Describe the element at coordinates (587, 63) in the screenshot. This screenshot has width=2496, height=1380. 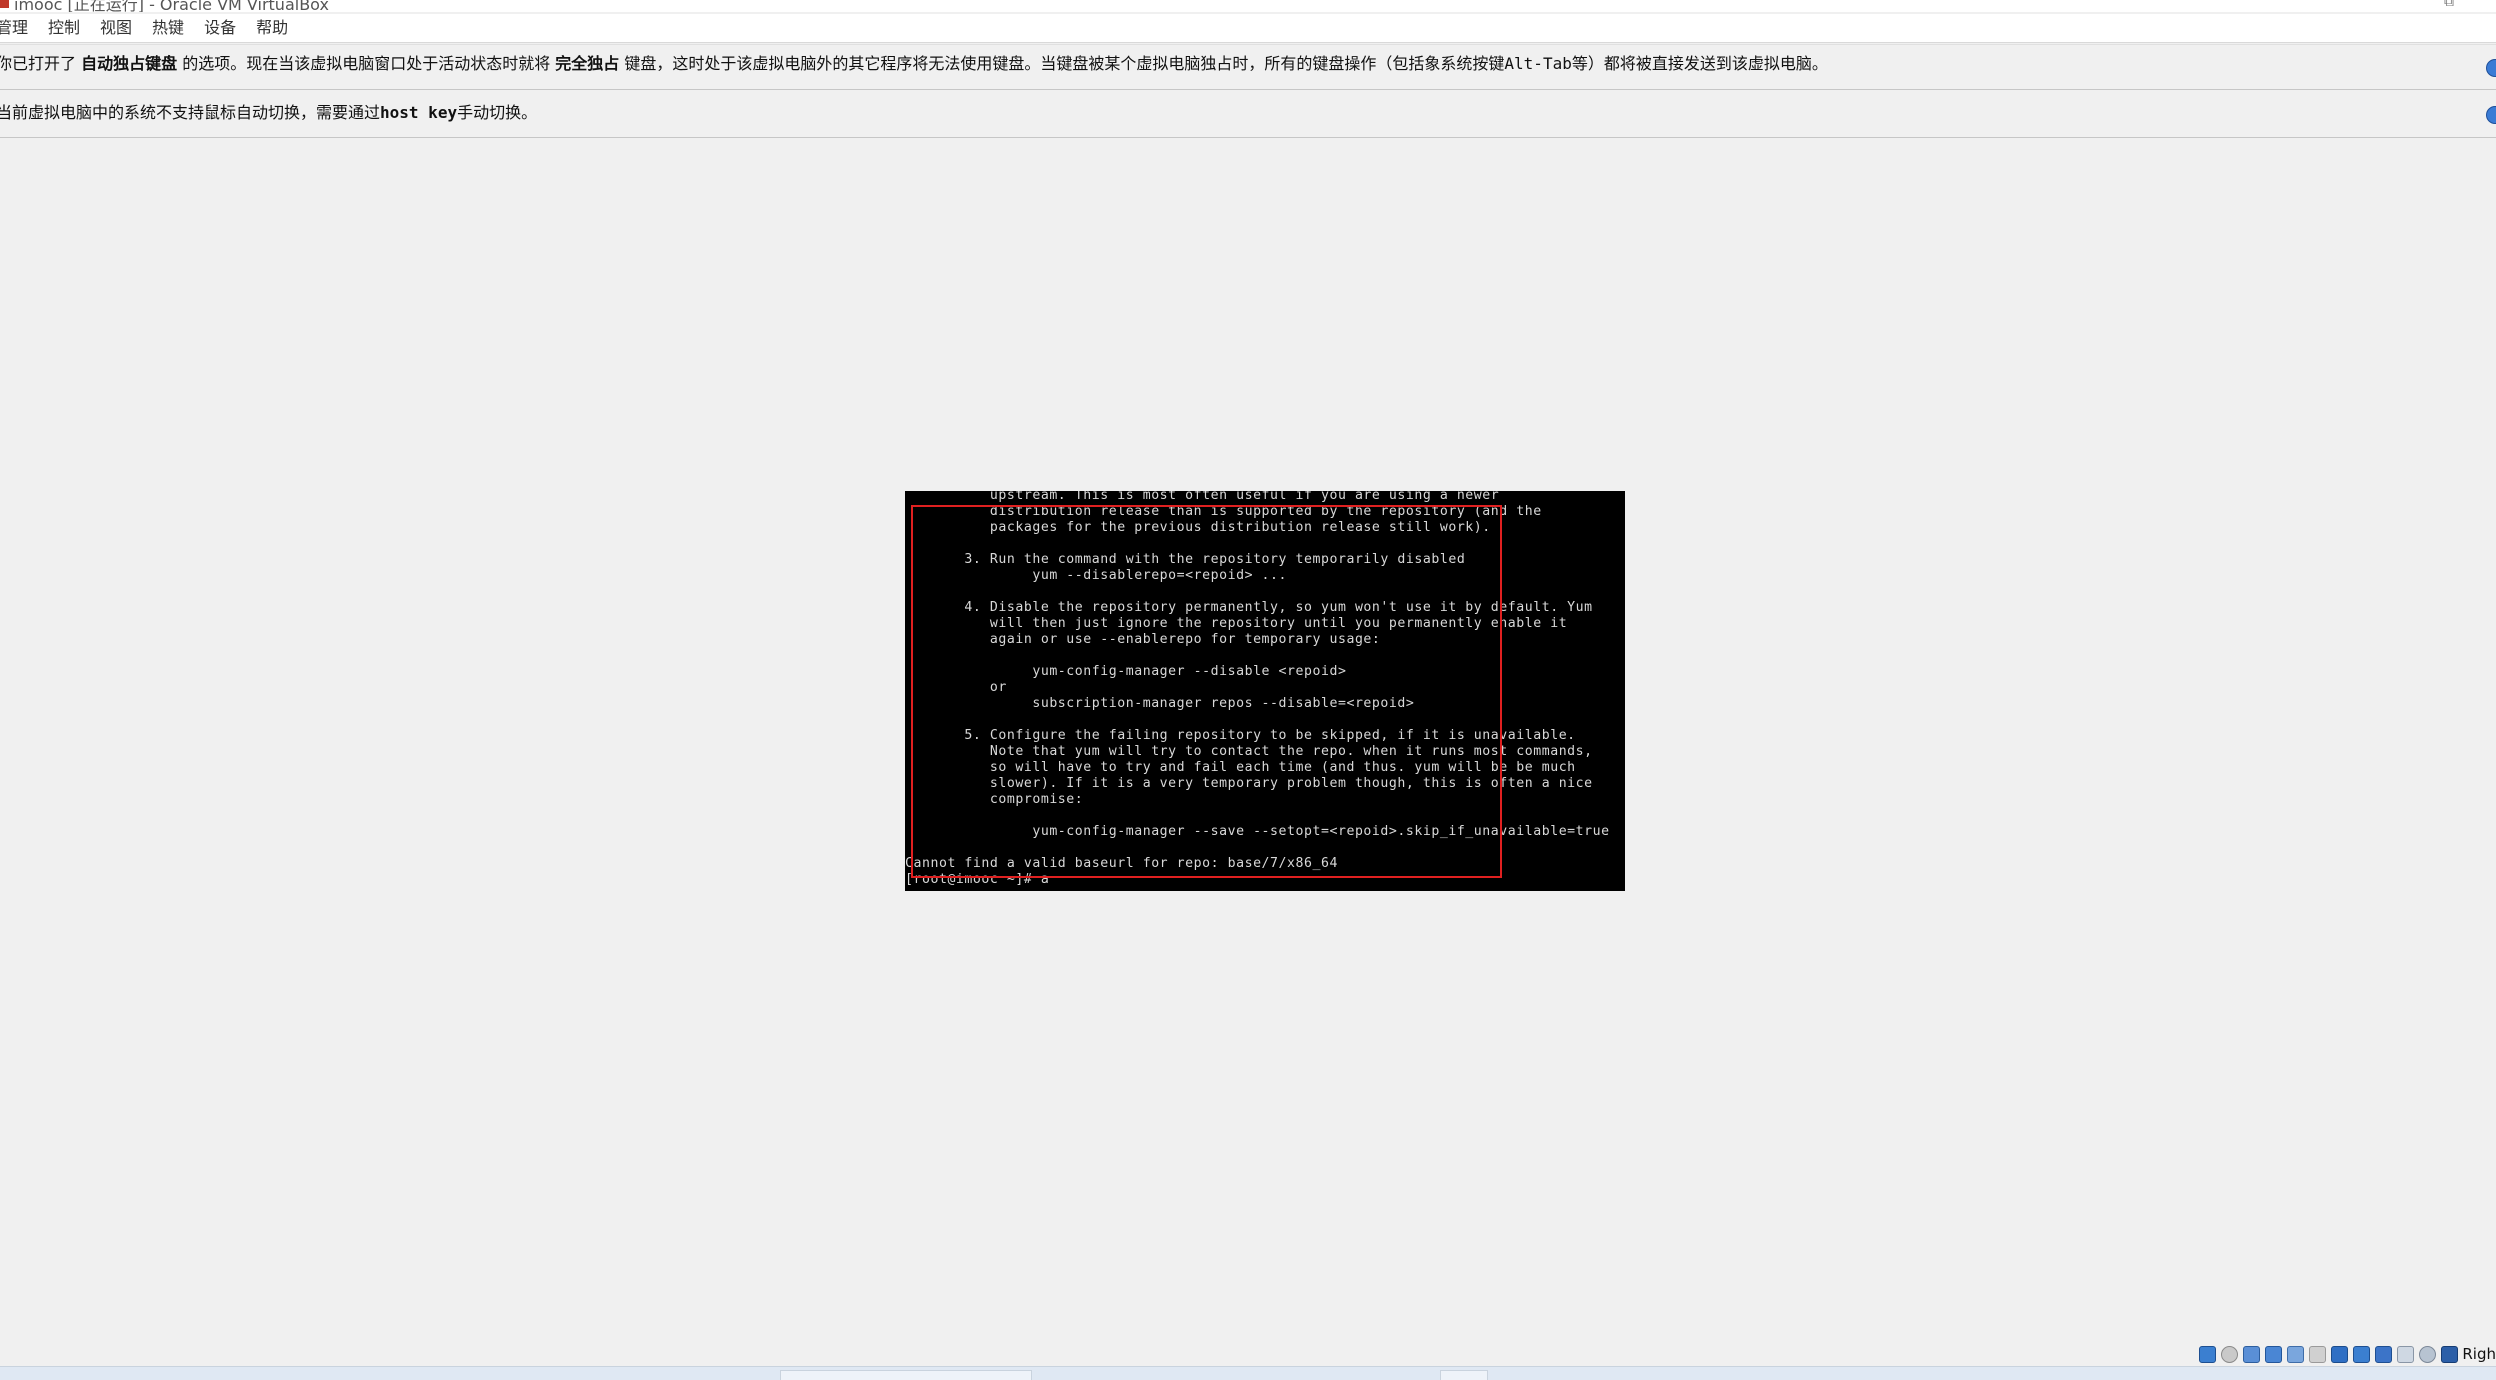
I see `full-capture-label: 完全独占` at that location.